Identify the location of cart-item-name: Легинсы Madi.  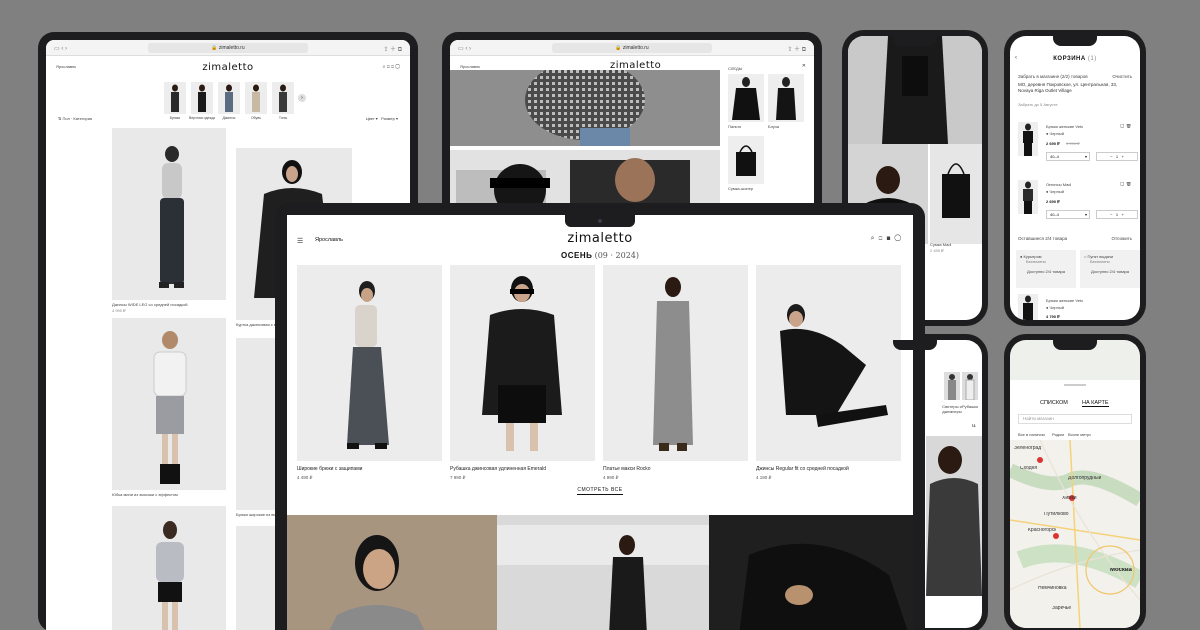
(1059, 184).